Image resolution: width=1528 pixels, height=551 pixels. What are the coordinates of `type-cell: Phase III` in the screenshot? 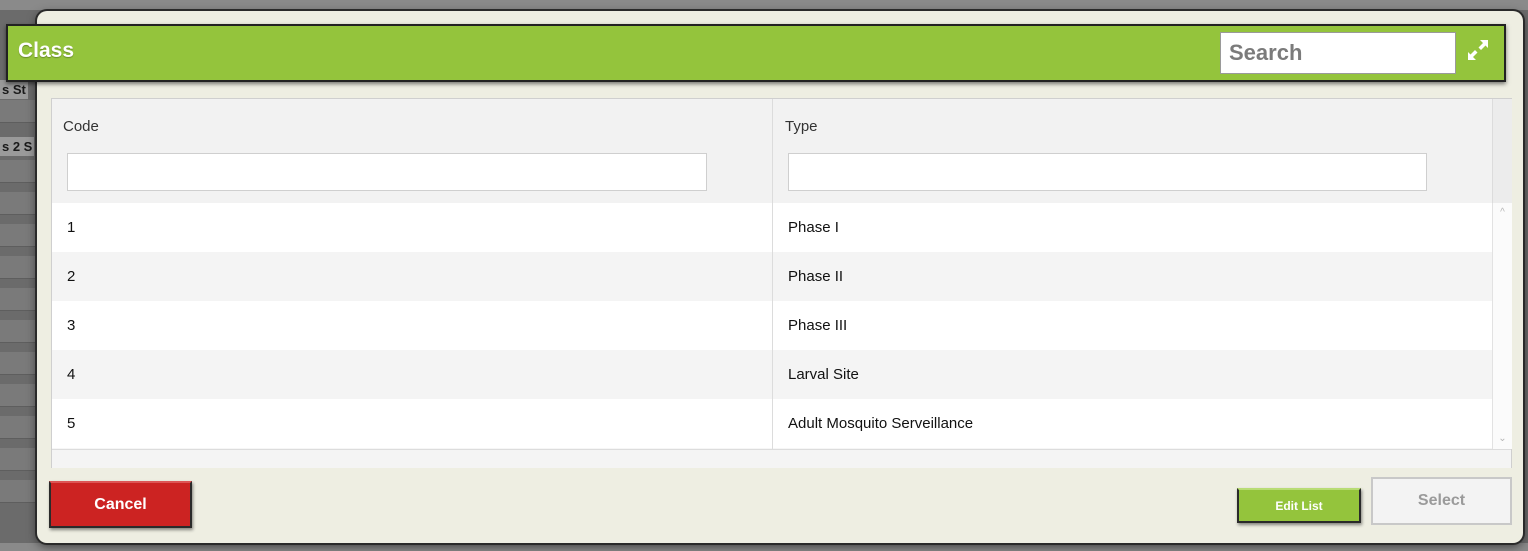 It's located at (818, 325).